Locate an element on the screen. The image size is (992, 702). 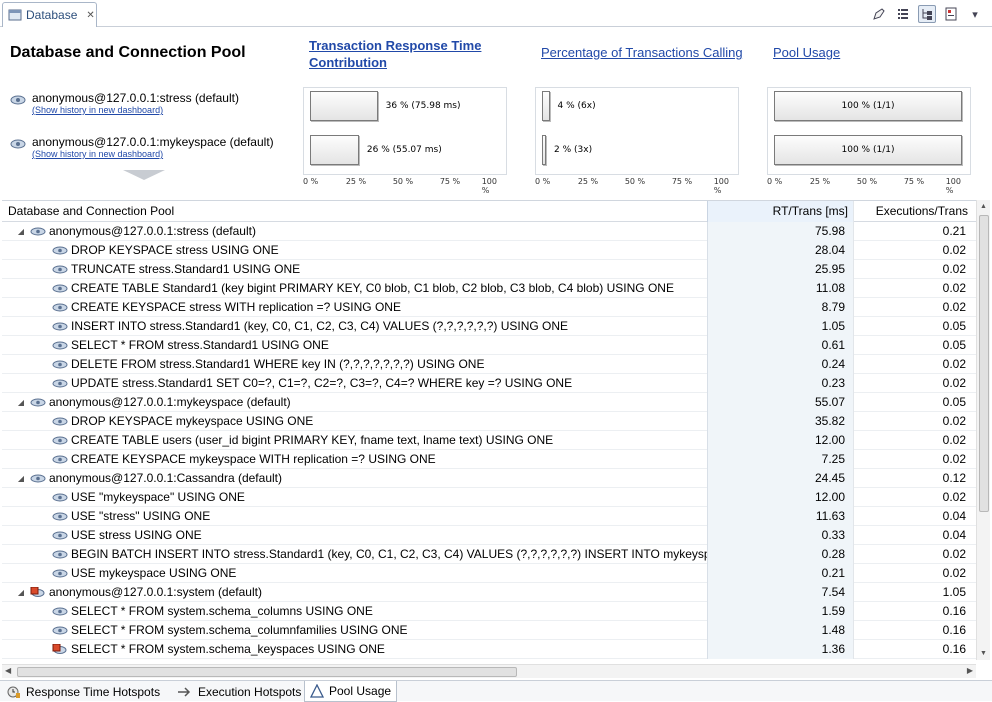
rt-cell: 0.61 is located at coordinates (780, 345).